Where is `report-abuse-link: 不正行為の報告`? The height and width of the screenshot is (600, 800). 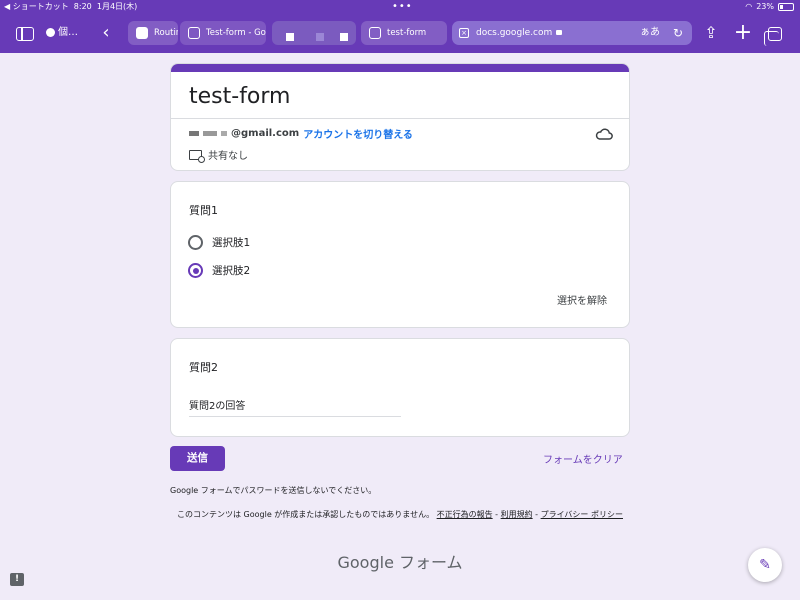 report-abuse-link: 不正行為の報告 is located at coordinates (465, 514).